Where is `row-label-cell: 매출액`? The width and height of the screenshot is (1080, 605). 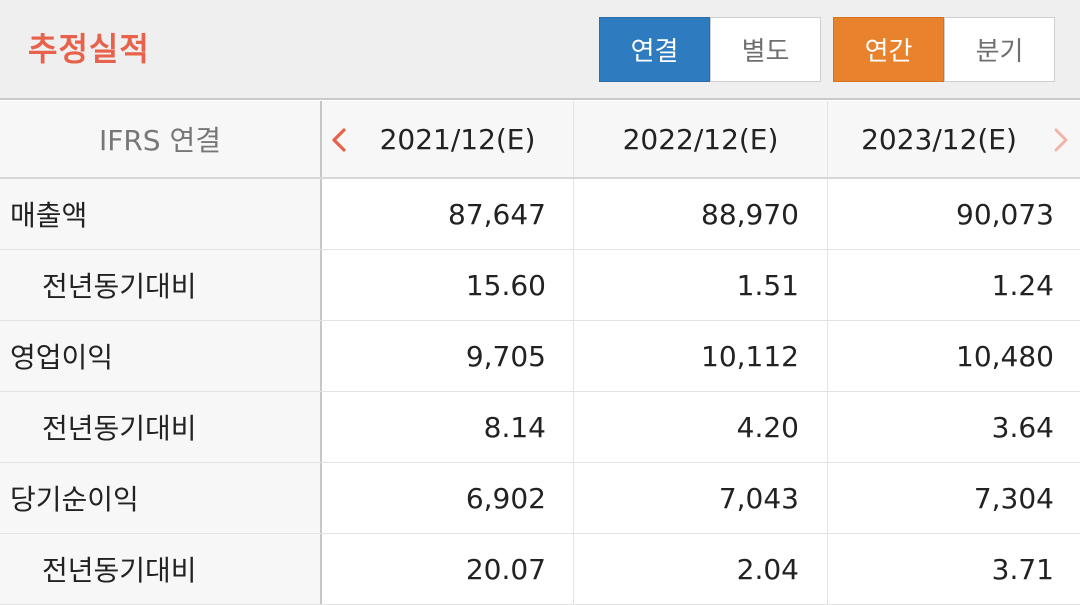
row-label-cell: 매출액 is located at coordinates (161, 214).